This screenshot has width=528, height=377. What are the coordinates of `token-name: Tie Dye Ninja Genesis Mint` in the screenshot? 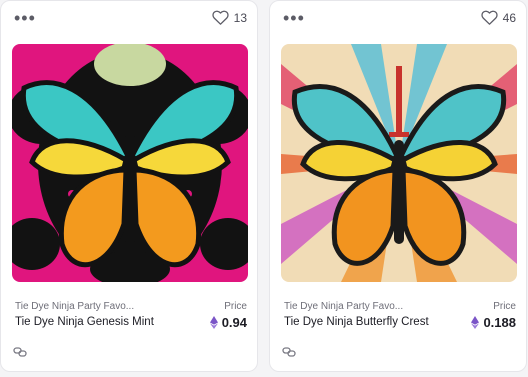 It's located at (84, 322).